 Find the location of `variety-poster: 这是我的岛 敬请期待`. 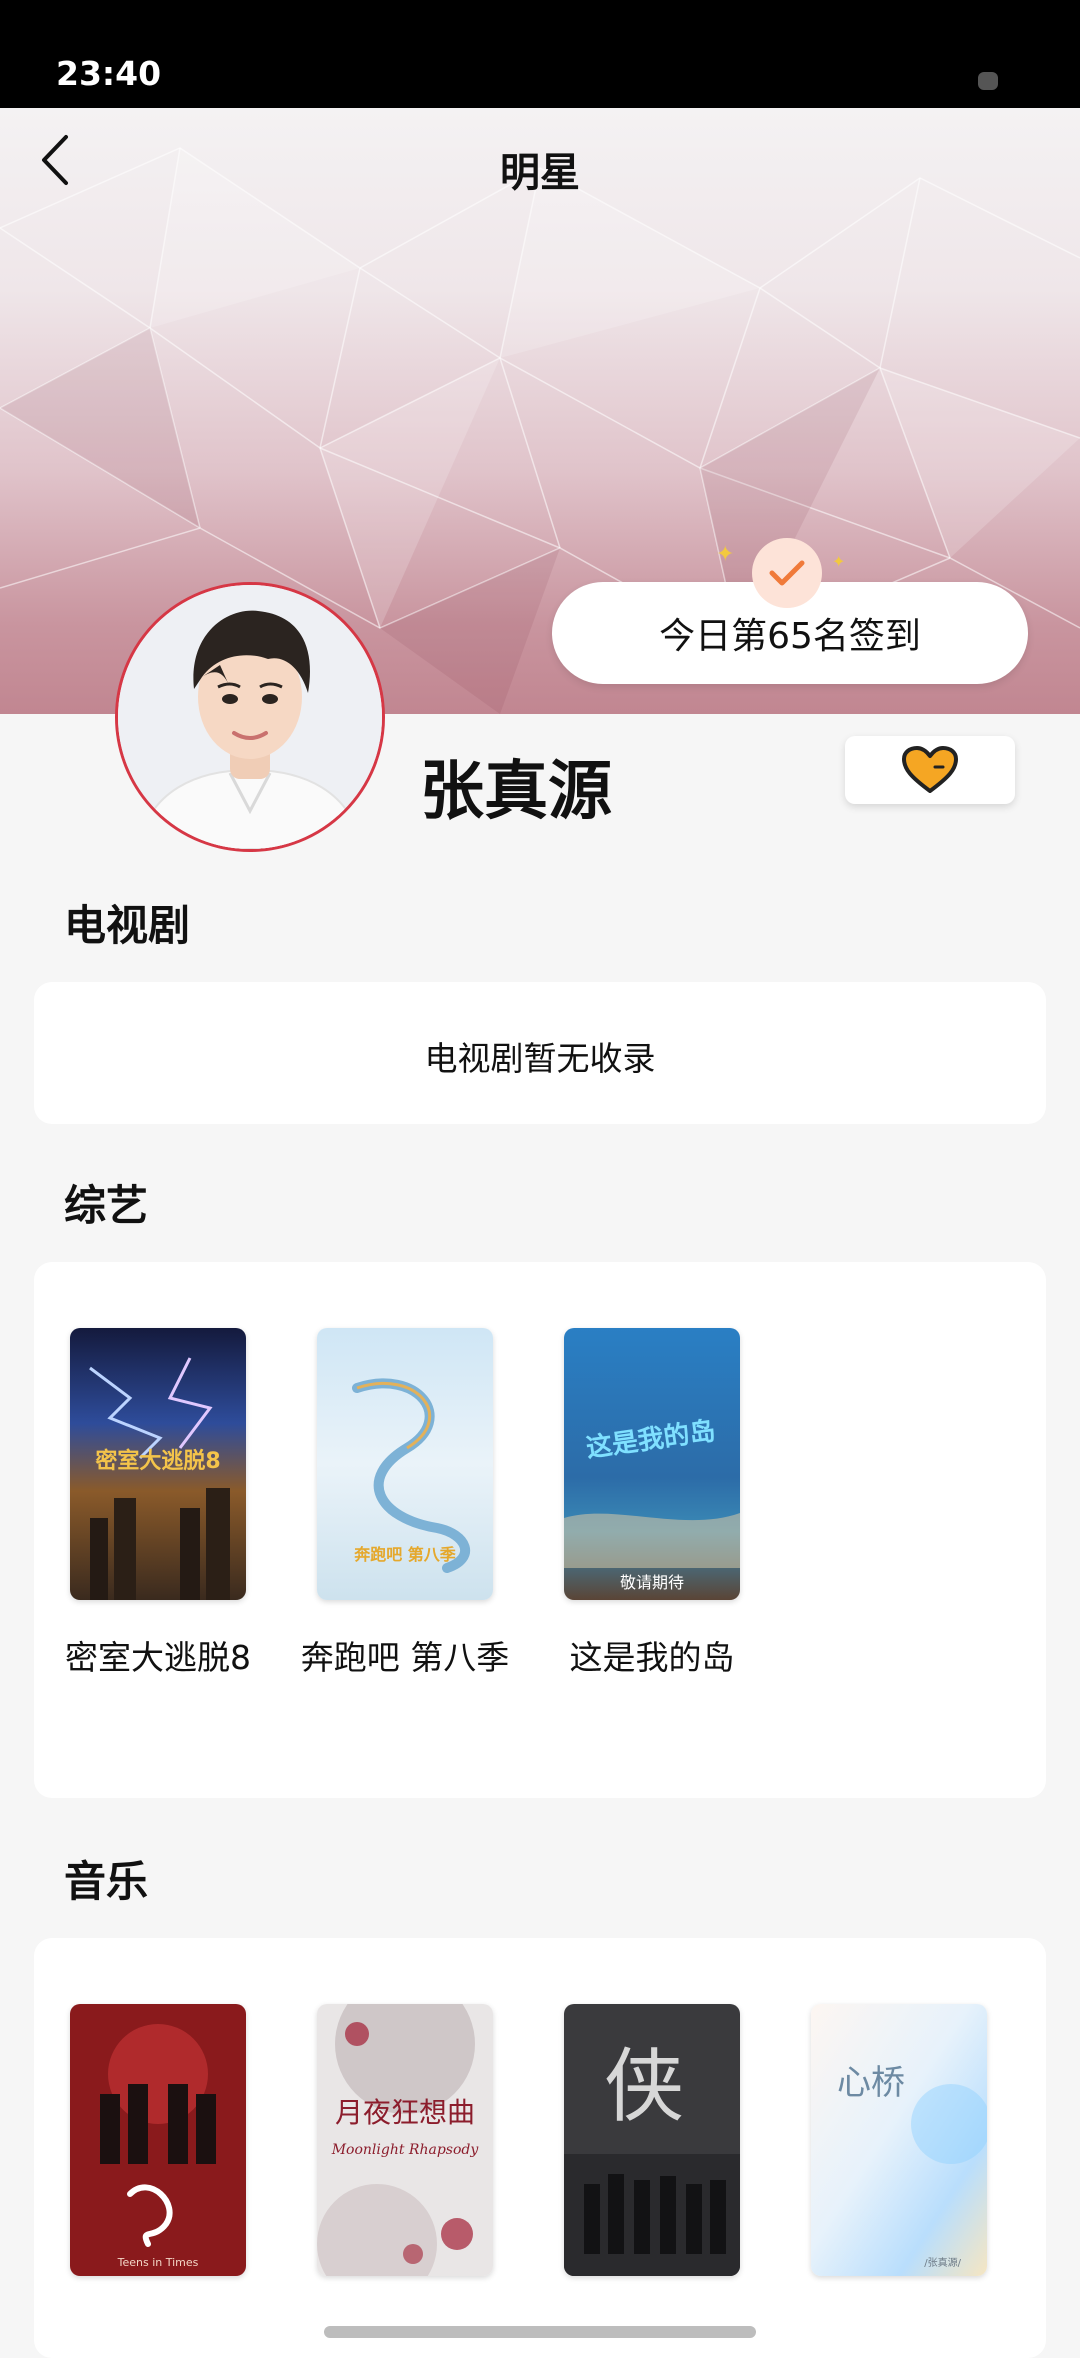

variety-poster: 这是我的岛 敬请期待 is located at coordinates (652, 1464).